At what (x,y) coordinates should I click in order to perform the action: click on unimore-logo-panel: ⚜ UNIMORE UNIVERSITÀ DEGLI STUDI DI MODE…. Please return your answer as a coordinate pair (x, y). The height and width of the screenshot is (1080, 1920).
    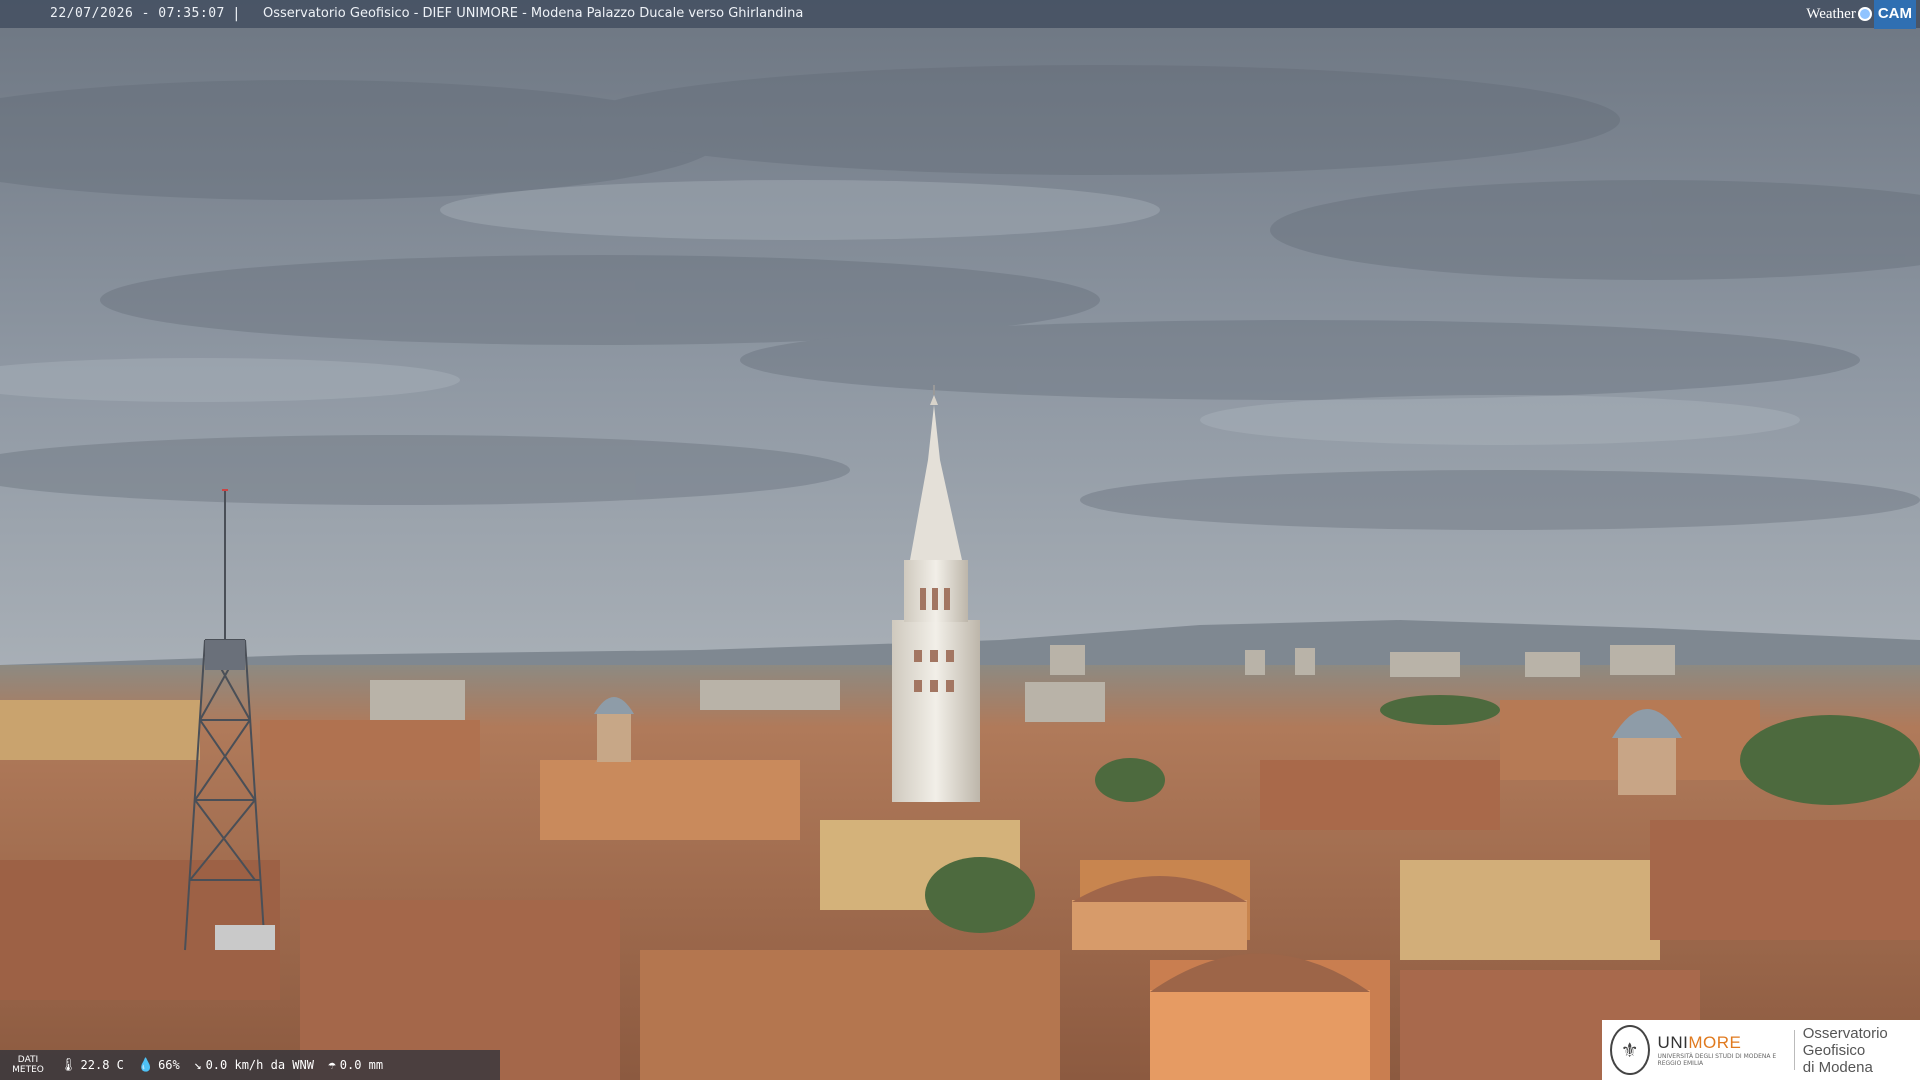
    Looking at the image, I should click on (1761, 1050).